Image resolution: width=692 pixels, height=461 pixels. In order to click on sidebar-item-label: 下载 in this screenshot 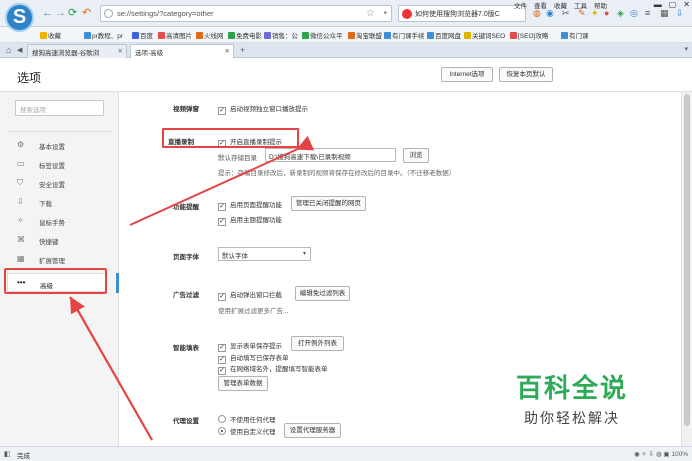, I will do `click(45, 204)`.